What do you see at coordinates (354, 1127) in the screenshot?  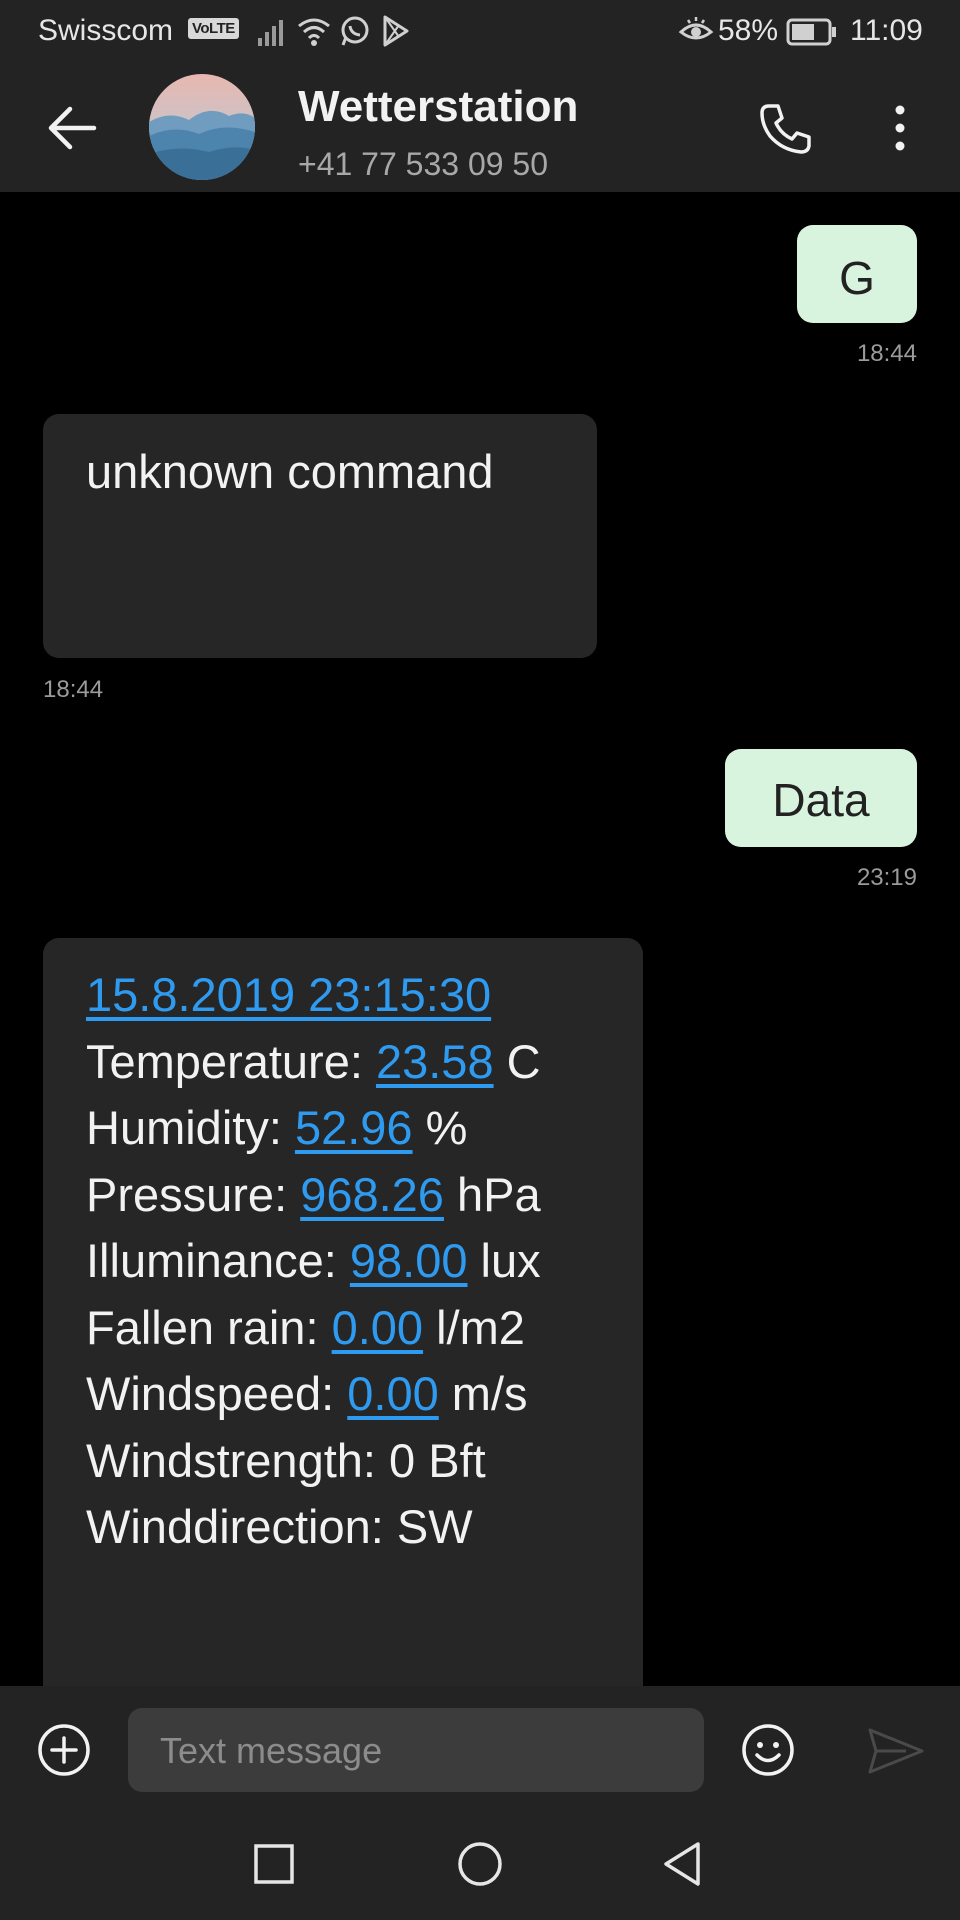 I see `data-value-link: 52.96` at bounding box center [354, 1127].